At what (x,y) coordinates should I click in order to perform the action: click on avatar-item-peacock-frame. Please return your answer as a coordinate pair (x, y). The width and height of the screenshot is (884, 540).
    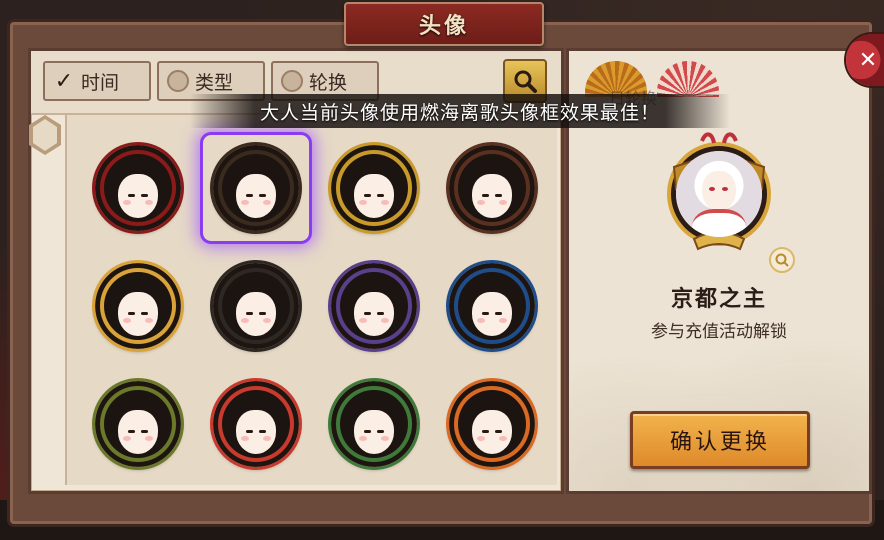
    Looking at the image, I should click on (492, 306).